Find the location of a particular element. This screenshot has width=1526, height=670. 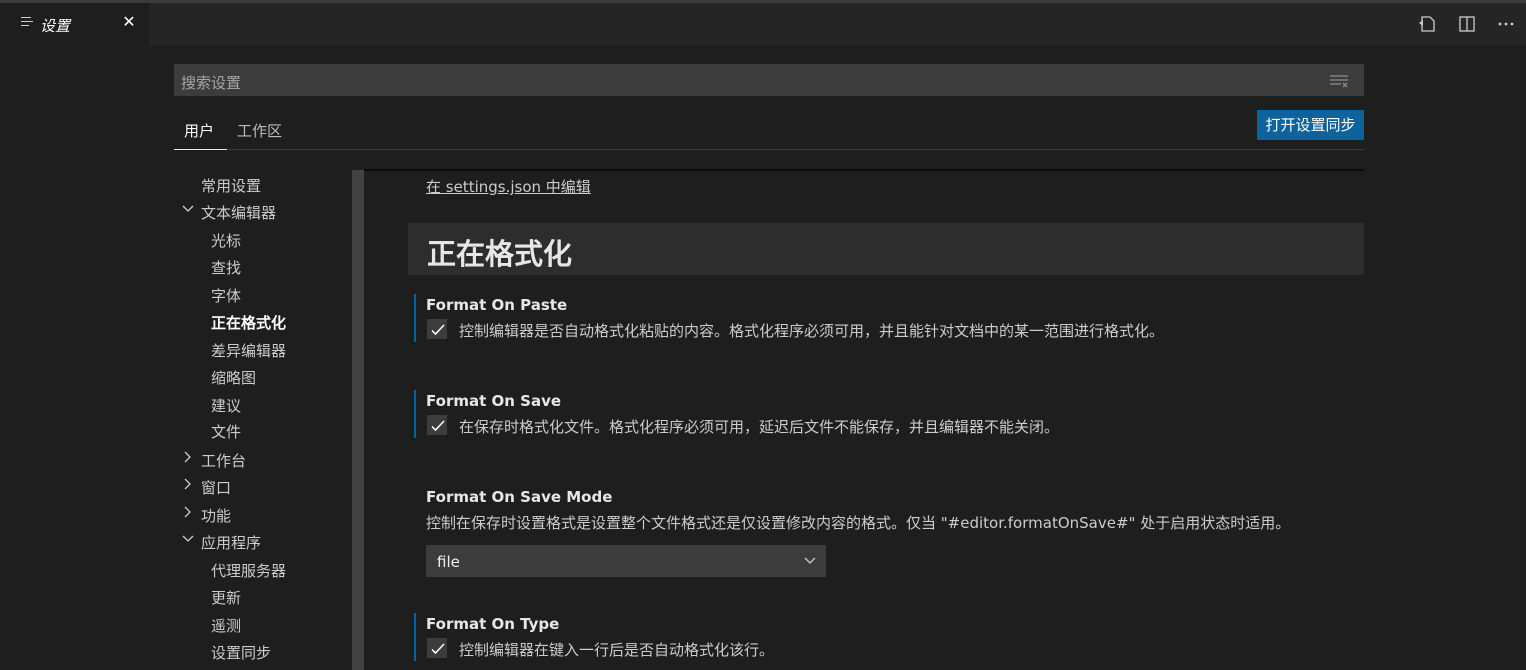

toc-item-workbench: 工作台 is located at coordinates (223, 460).